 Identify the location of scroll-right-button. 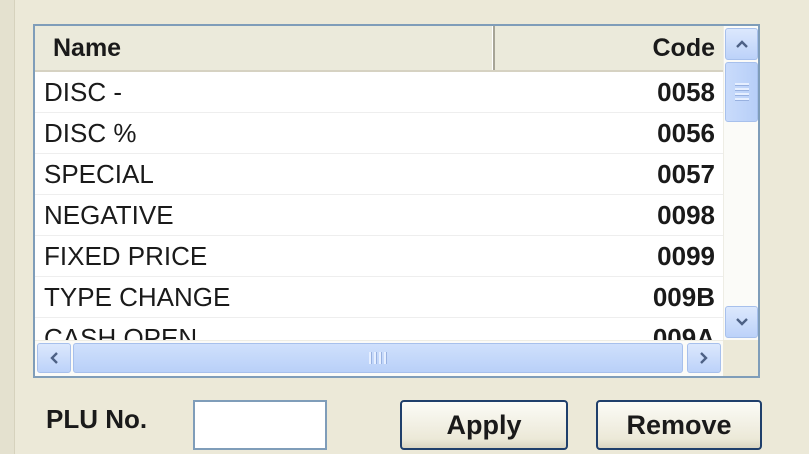
(704, 358).